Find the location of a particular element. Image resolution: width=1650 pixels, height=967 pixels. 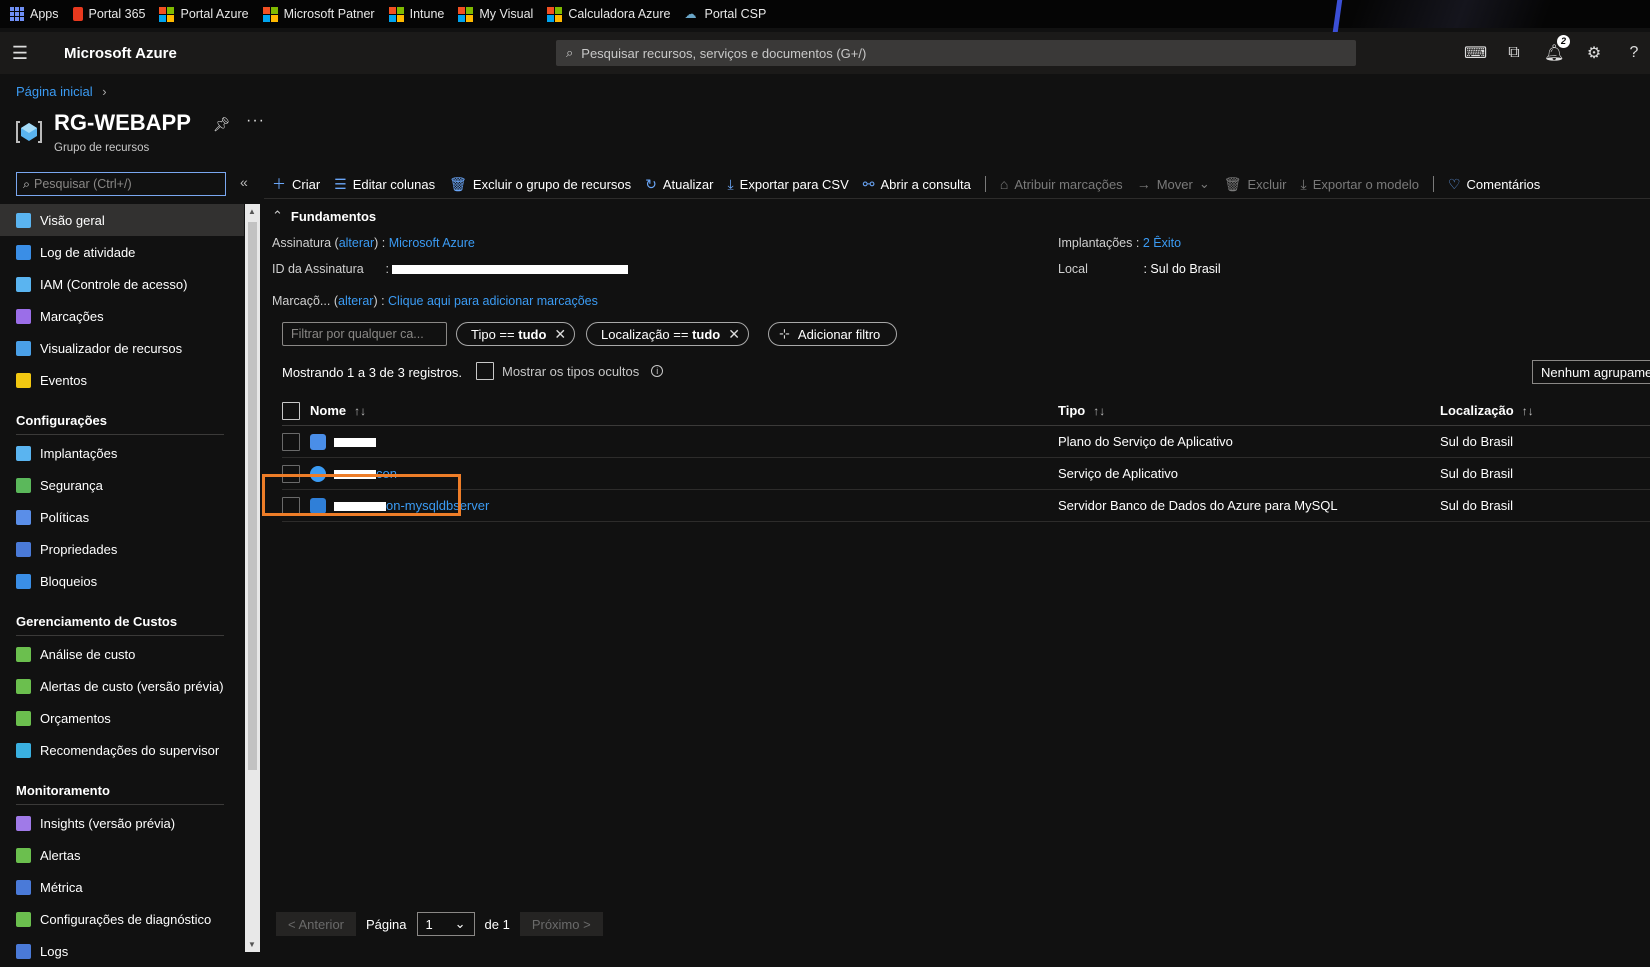

sidebar-scrollbar: ▲ ▼ is located at coordinates (252, 578).